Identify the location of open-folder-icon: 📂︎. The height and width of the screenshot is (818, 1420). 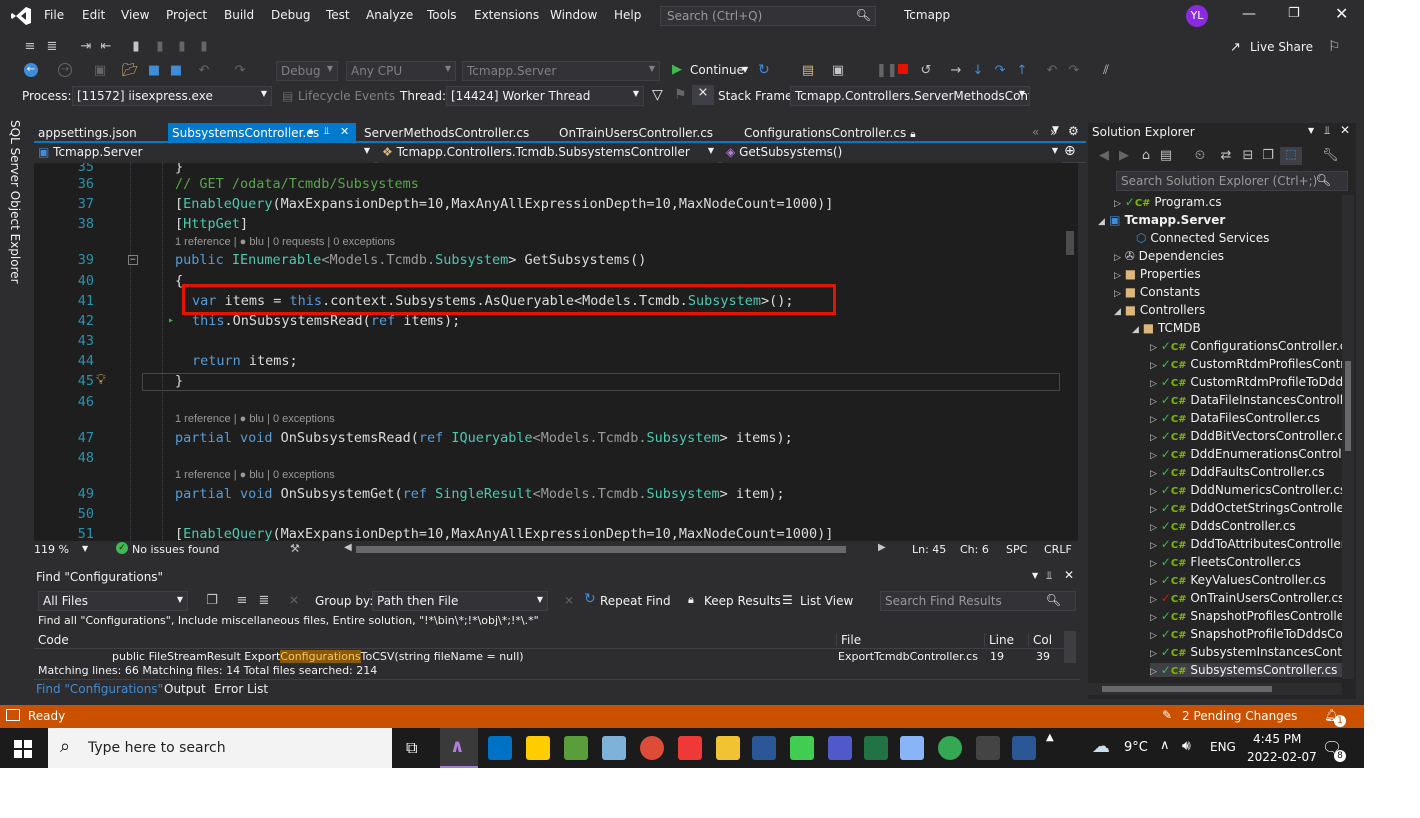
(130, 71).